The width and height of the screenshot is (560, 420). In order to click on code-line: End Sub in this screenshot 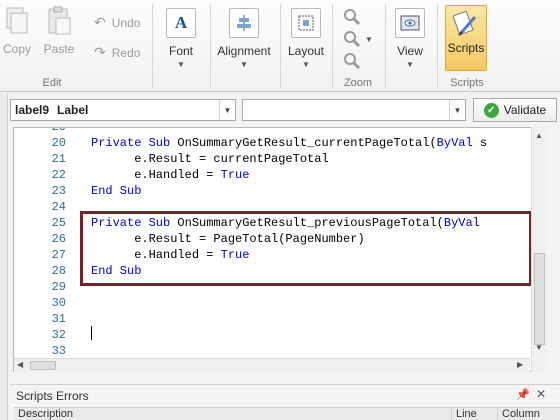, I will do `click(116, 191)`.